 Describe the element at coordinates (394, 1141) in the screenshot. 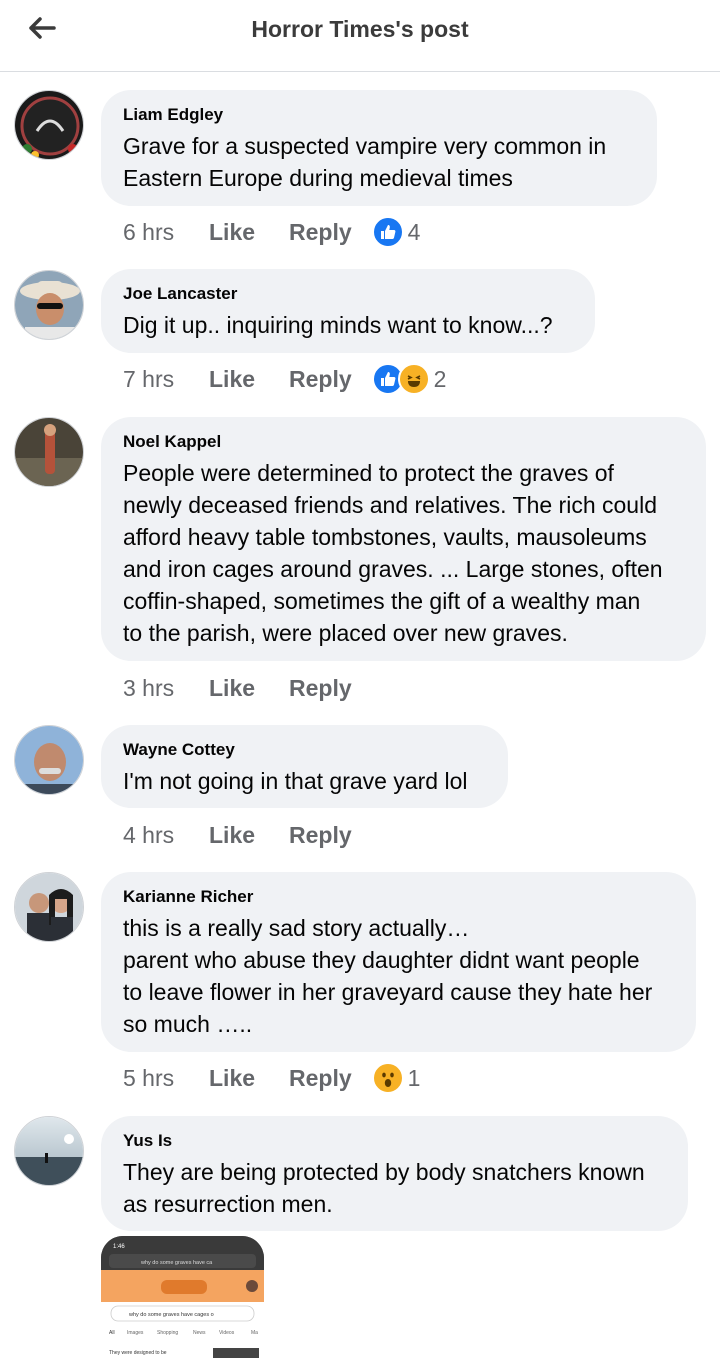

I see `comment-author: Yus Is` at that location.